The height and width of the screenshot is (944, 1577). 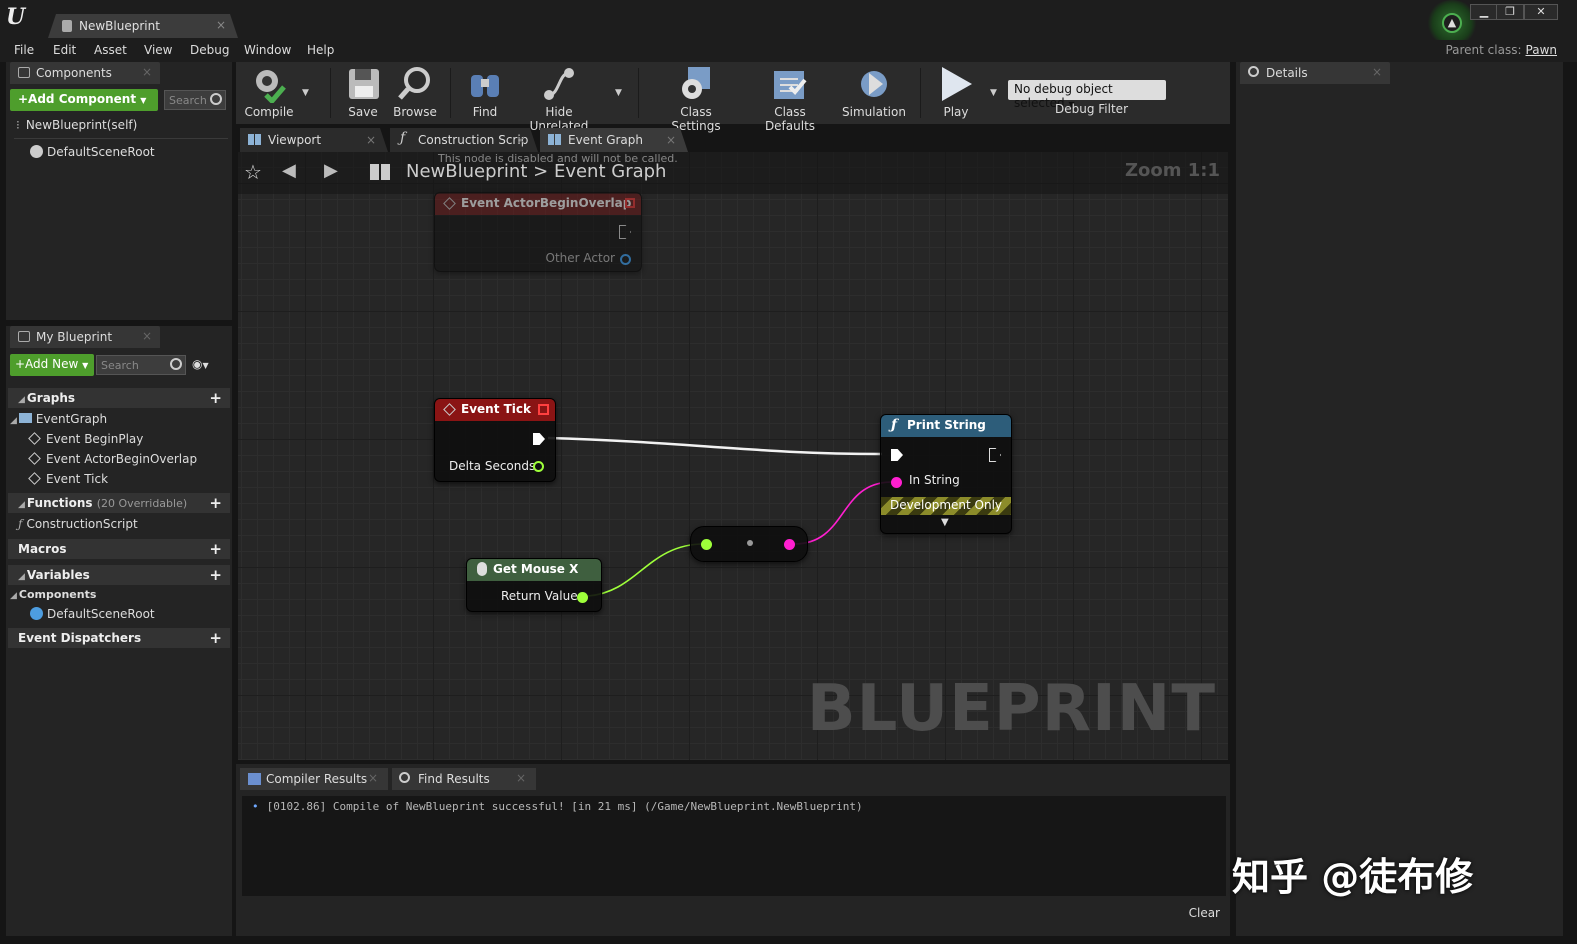 I want to click on graph-icon, so click(x=554, y=139).